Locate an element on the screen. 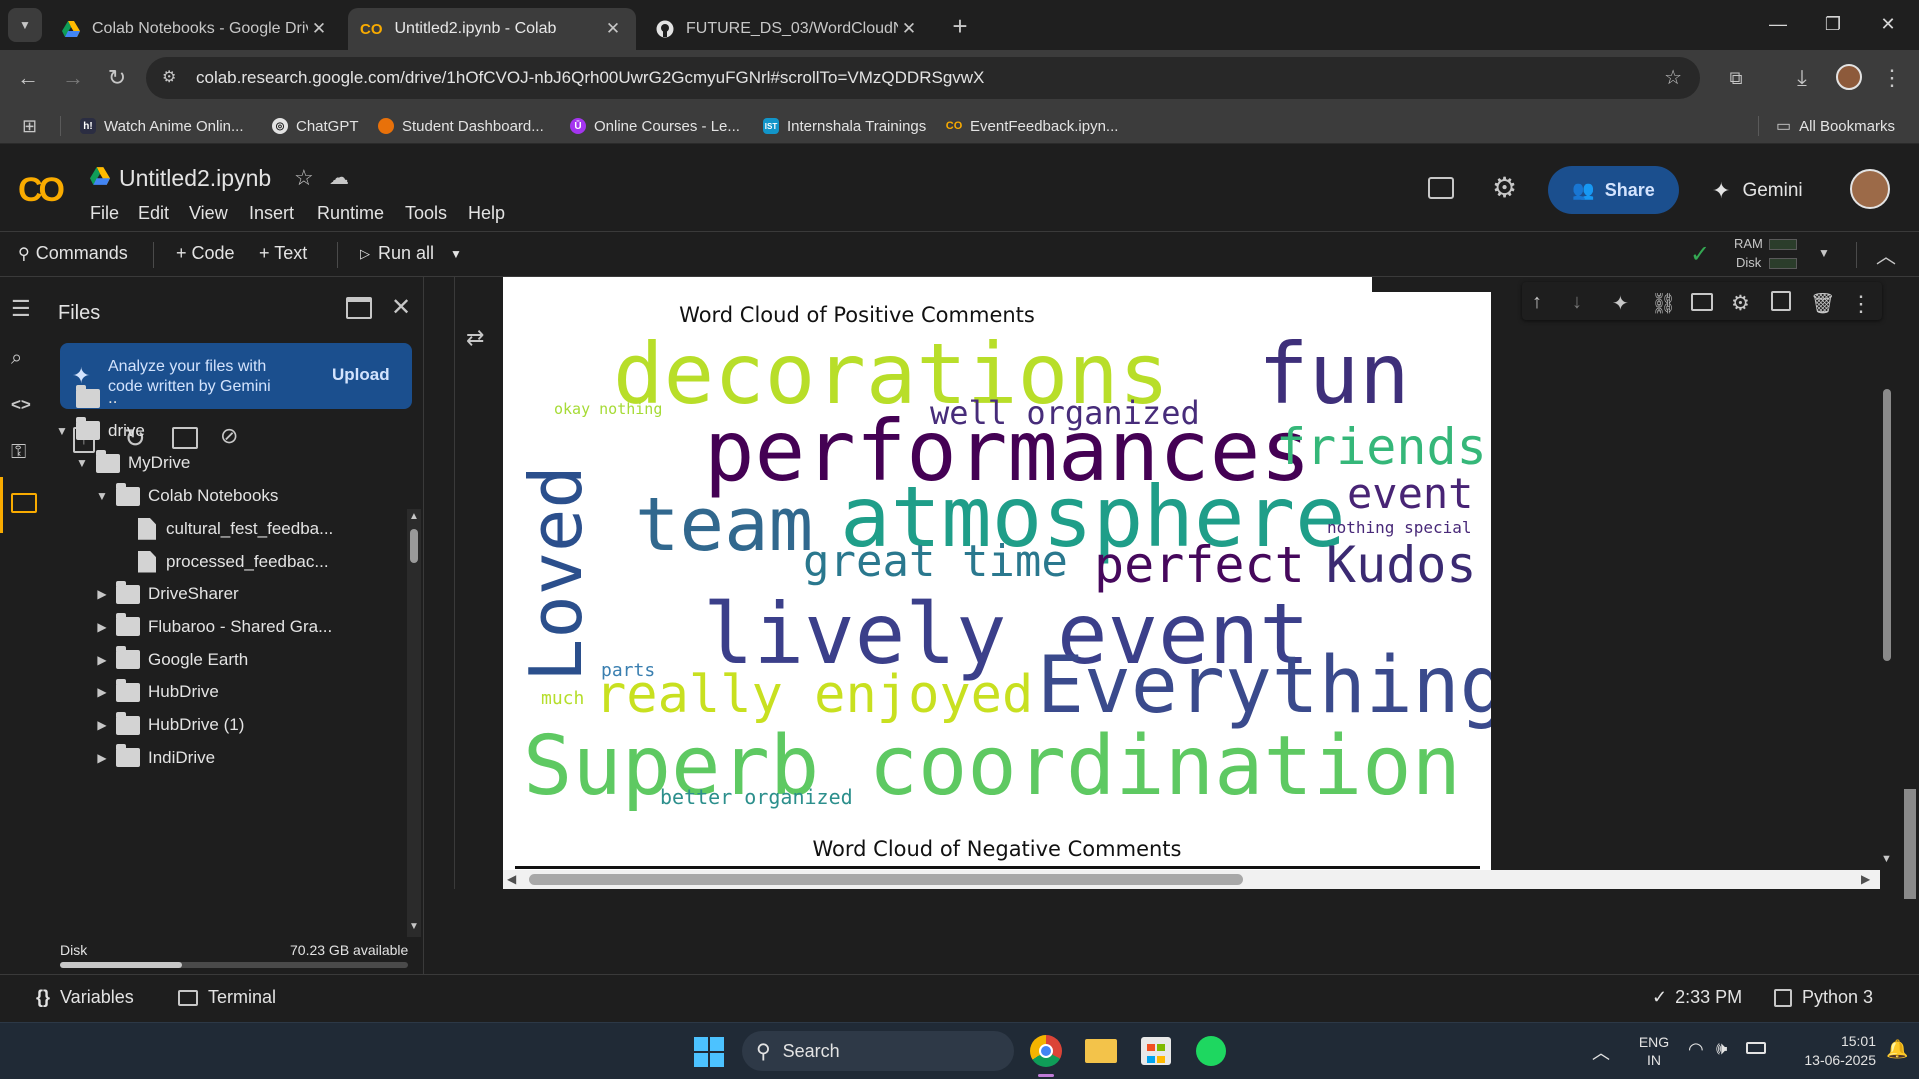 The height and width of the screenshot is (1079, 1919). key-icon: ⚿ is located at coordinates (24, 454).